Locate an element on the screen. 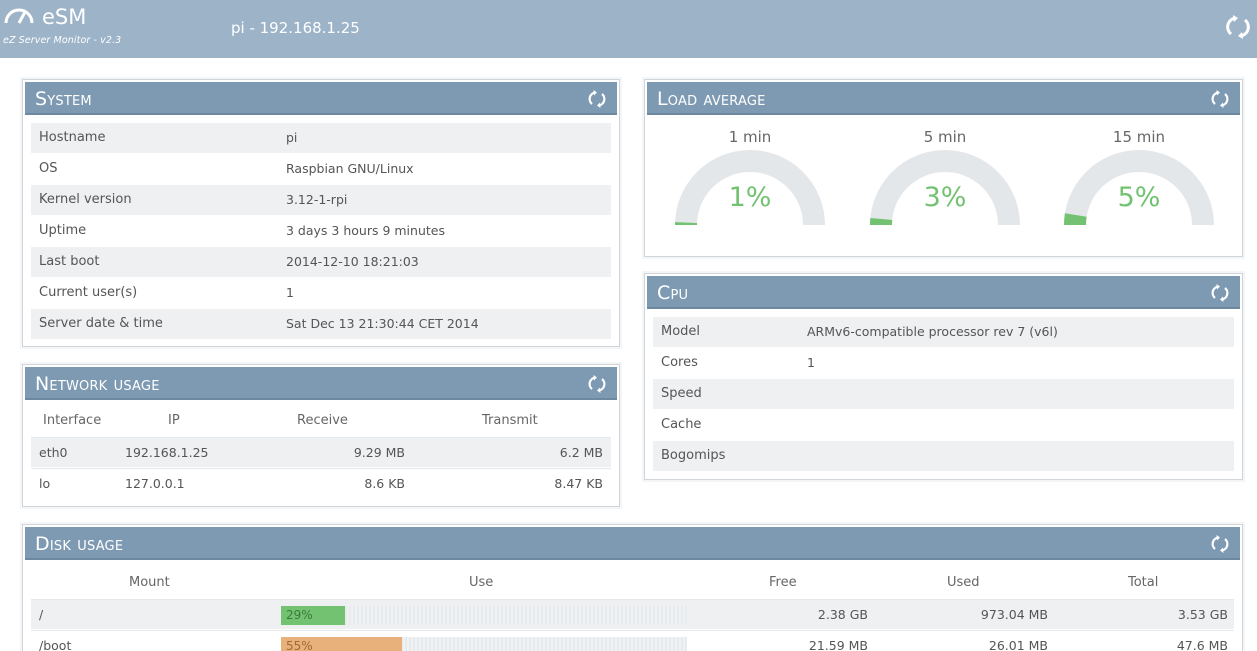 The width and height of the screenshot is (1257, 651). row-label: Model is located at coordinates (681, 331).